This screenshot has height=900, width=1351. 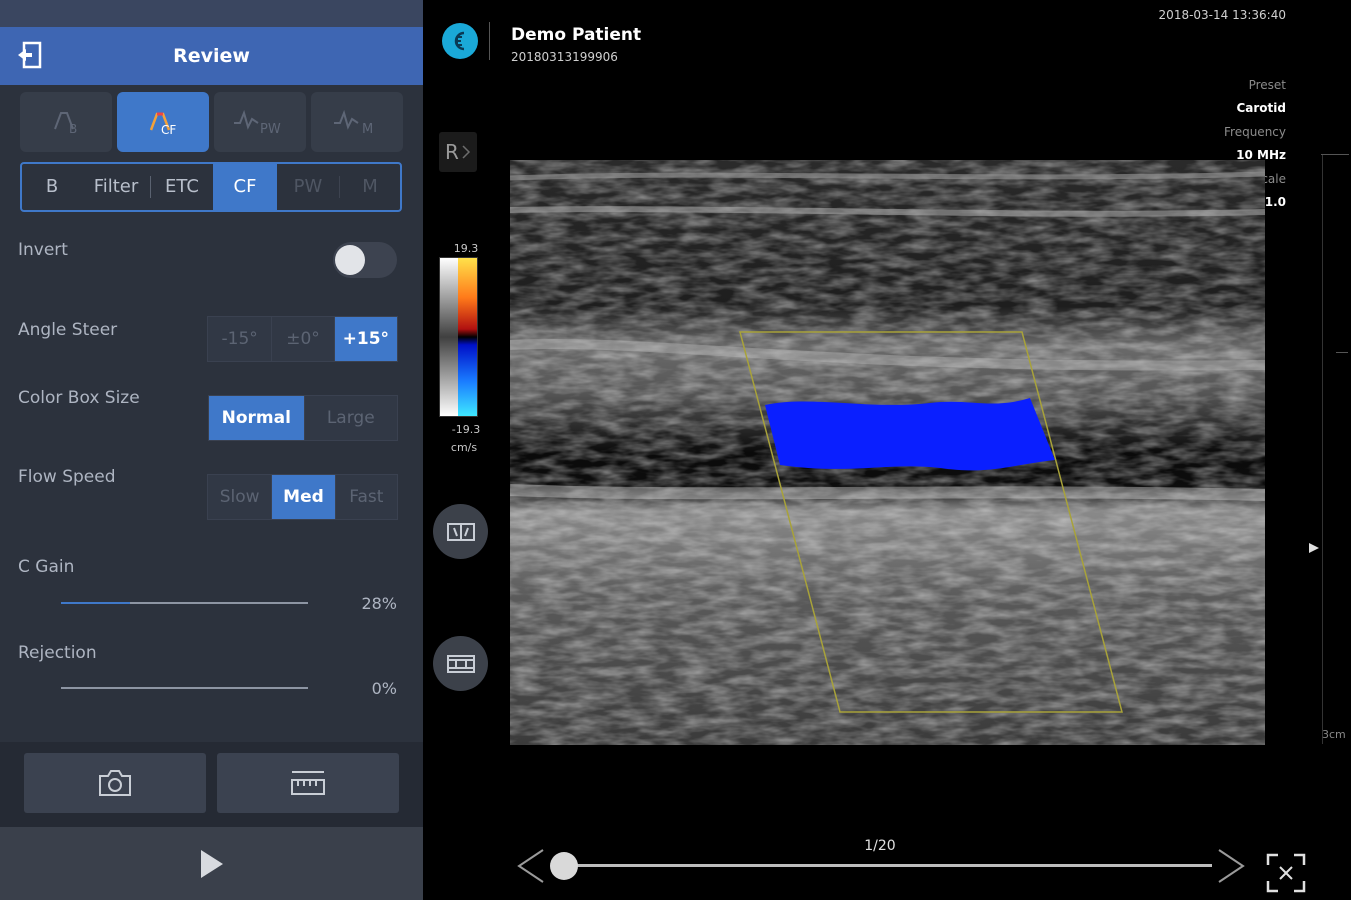 I want to click on gray-map, so click(x=449, y=337).